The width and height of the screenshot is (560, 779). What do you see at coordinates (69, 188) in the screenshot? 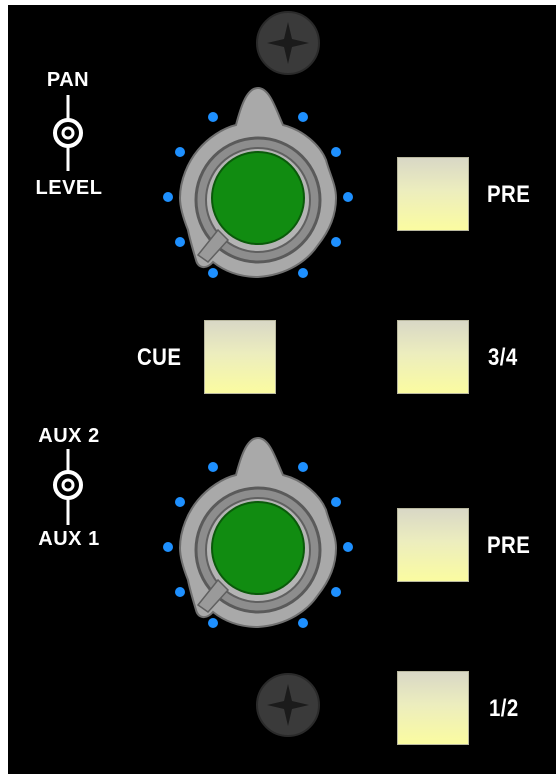
I see `level-label: LEVEL` at bounding box center [69, 188].